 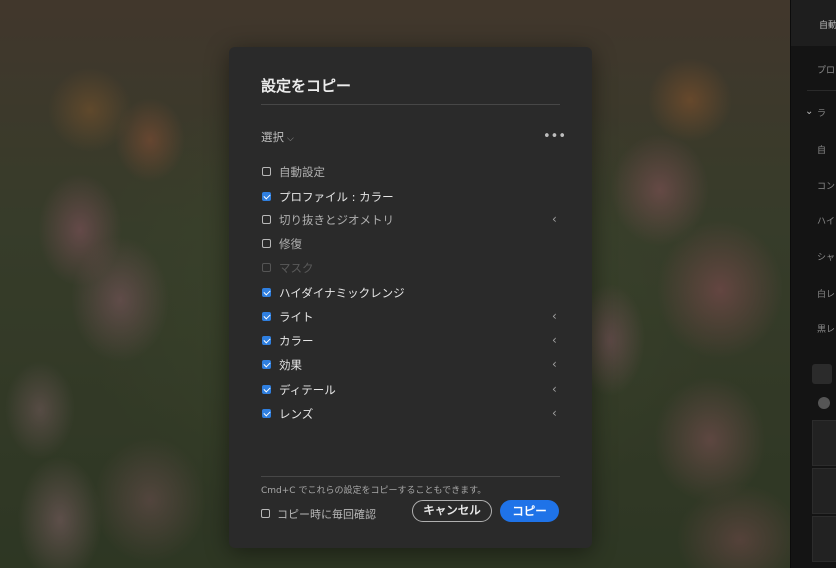 What do you see at coordinates (306, 86) in the screenshot?
I see `dialog-title: 設定をコピー` at bounding box center [306, 86].